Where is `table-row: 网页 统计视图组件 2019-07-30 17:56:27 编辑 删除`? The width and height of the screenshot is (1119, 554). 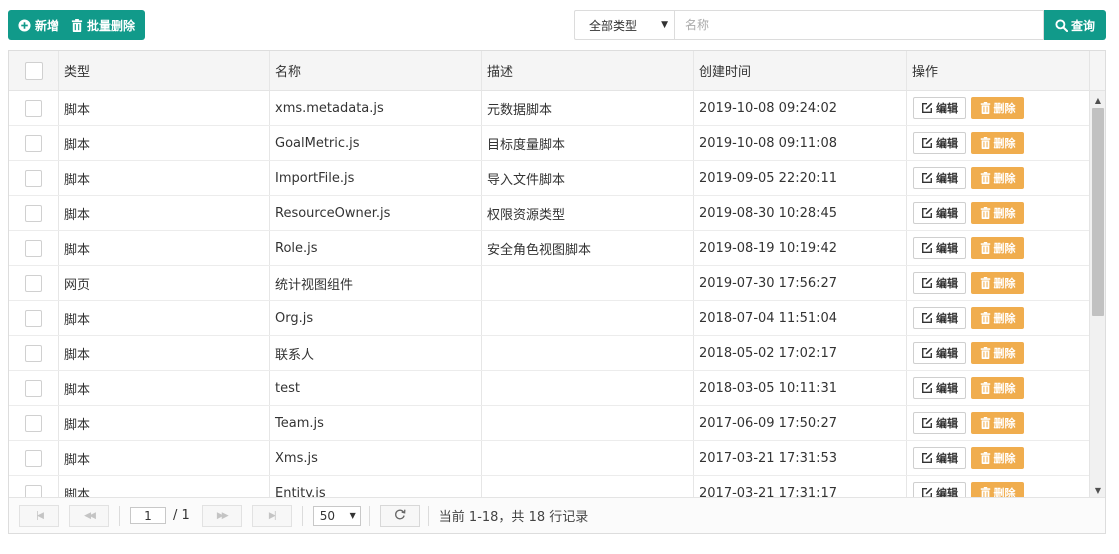
table-row: 网页 统计视图组件 2019-07-30 17:56:27 编辑 删除 is located at coordinates (549, 283).